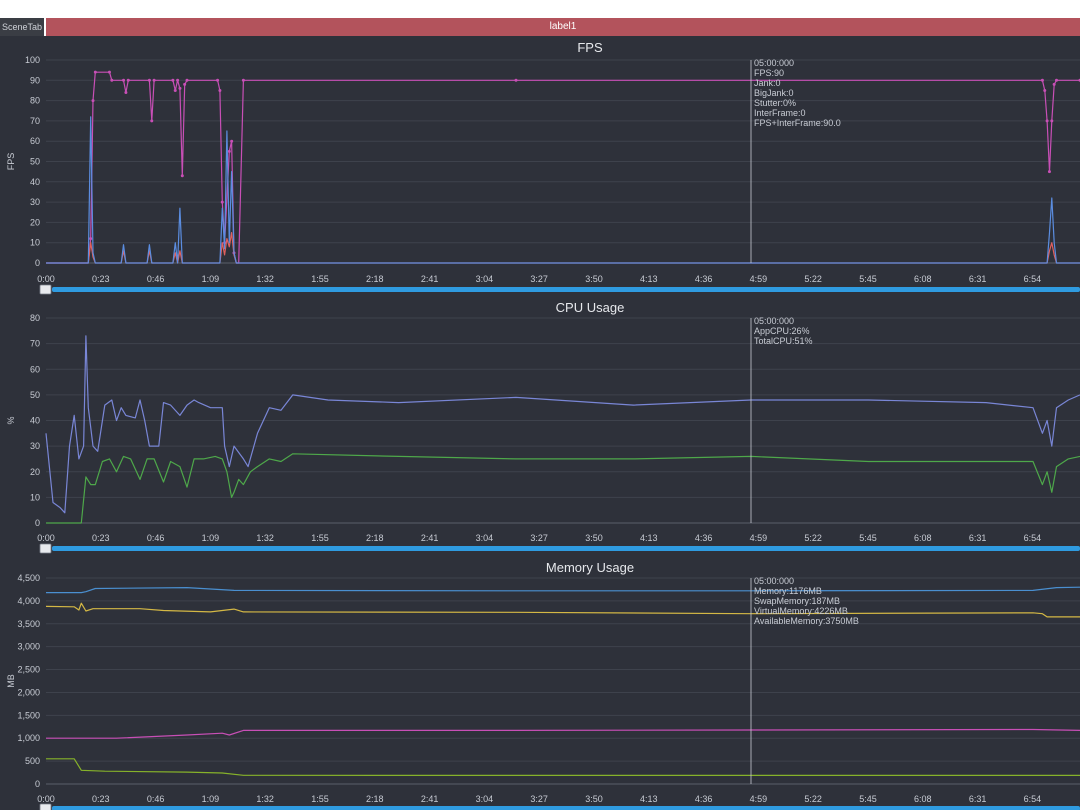 Image resolution: width=1080 pixels, height=810 pixels. Describe the element at coordinates (211, 279) in the screenshot. I see `x-tick-label: 1:09` at that location.